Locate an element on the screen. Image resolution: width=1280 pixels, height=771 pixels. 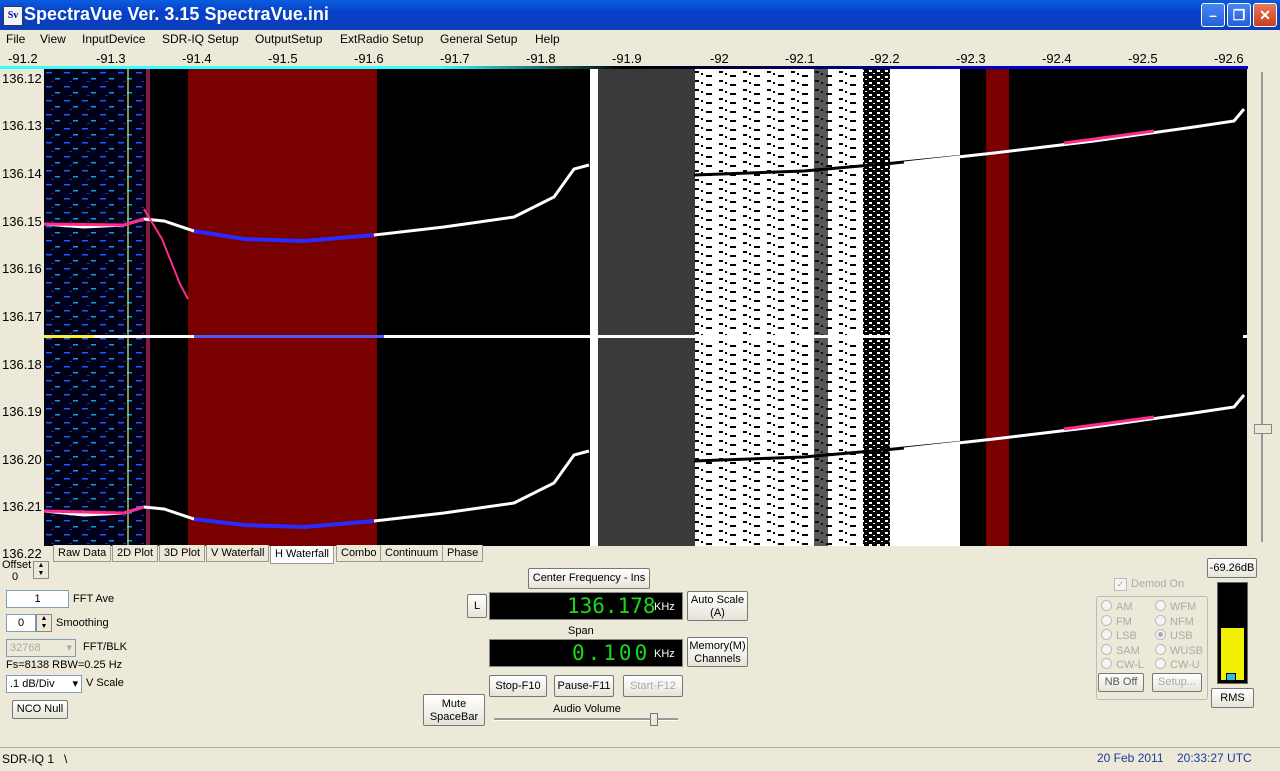
mute-line1: Mute is located at coordinates (454, 704).